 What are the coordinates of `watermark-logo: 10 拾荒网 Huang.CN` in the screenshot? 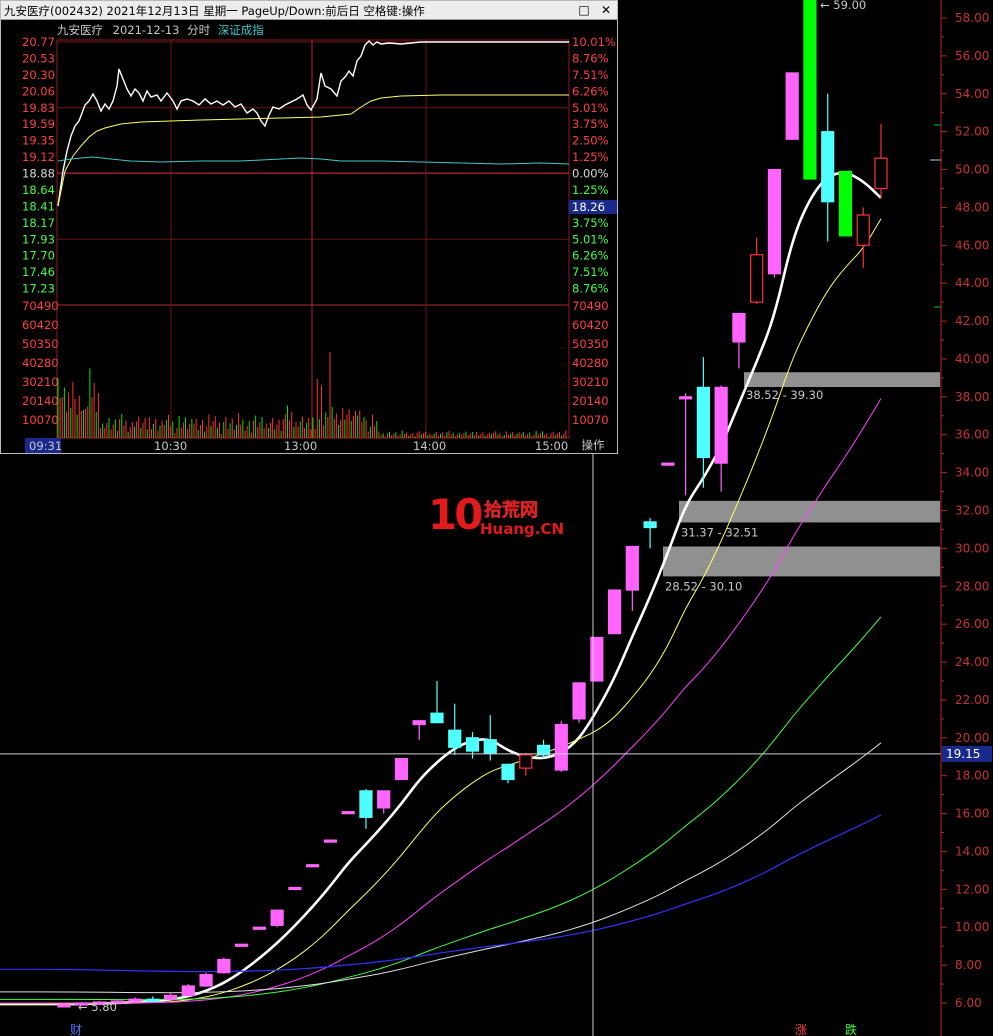 It's located at (498, 517).